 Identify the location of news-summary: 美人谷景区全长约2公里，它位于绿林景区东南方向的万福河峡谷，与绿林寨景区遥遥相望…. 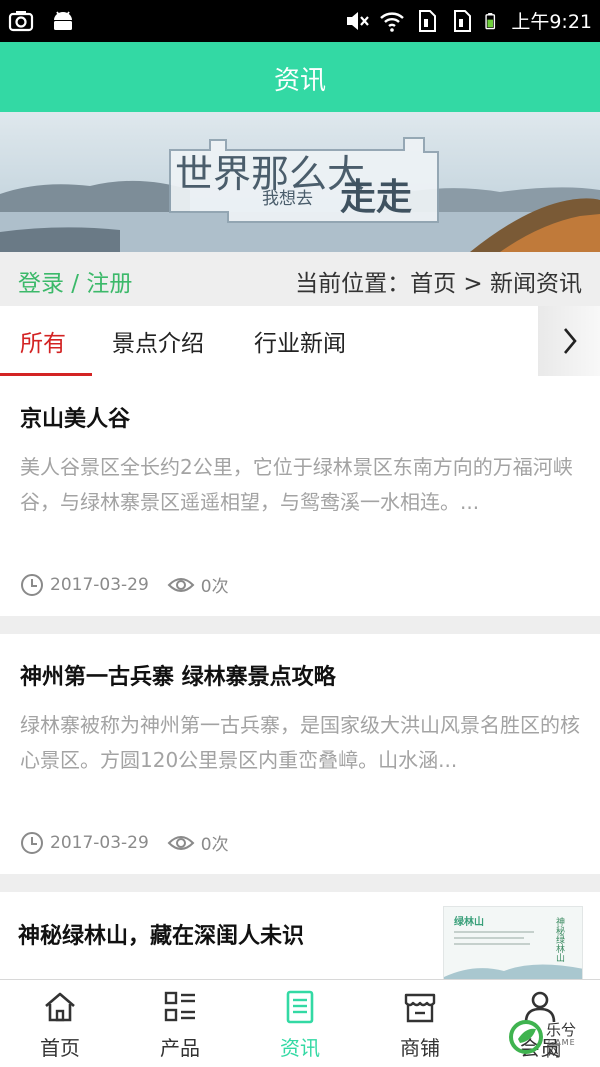
(296, 484).